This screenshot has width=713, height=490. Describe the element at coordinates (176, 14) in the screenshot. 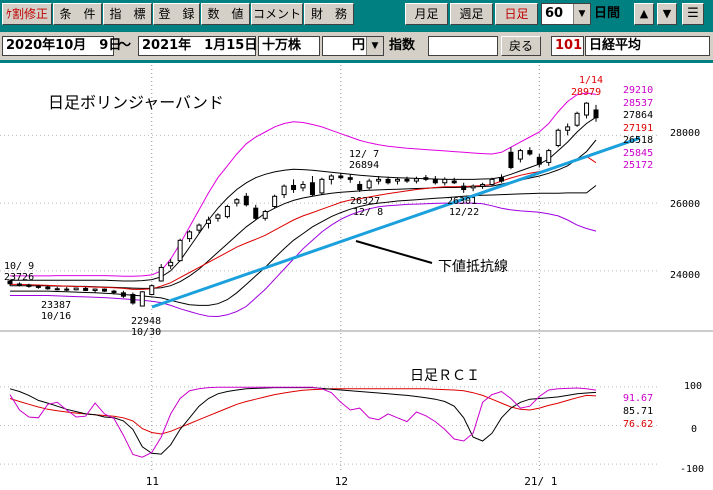

I see `register-button: 登 録` at that location.